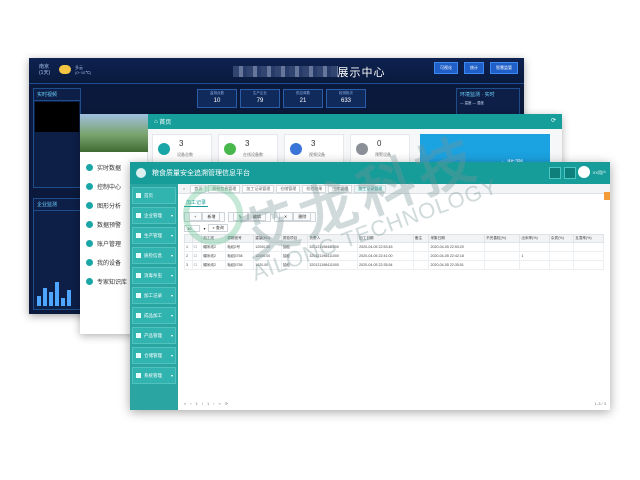  What do you see at coordinates (190, 403) in the screenshot?
I see `pager-control: ‹` at bounding box center [190, 403].